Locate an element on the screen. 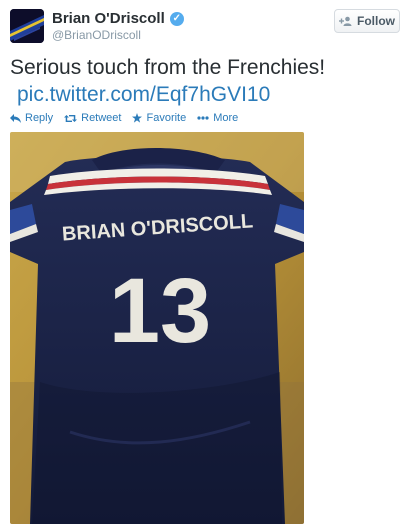 This screenshot has height=528, width=409. favorite-label: Favorite is located at coordinates (166, 118).